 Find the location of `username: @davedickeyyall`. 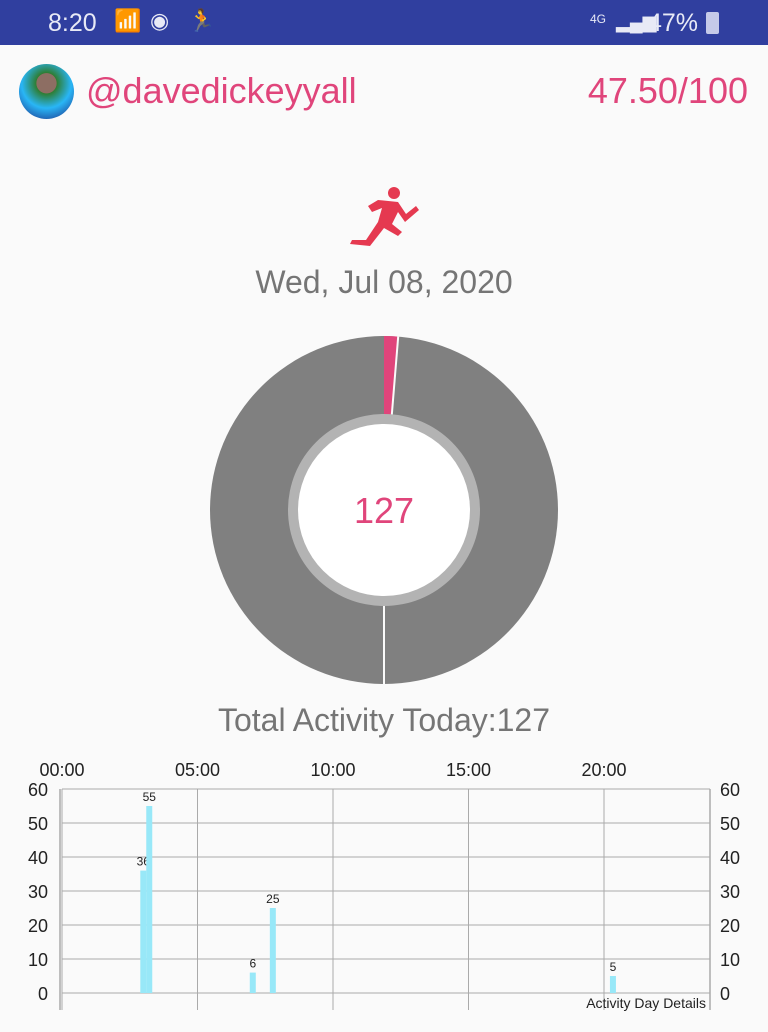

username: @davedickeyyall is located at coordinates (221, 91).